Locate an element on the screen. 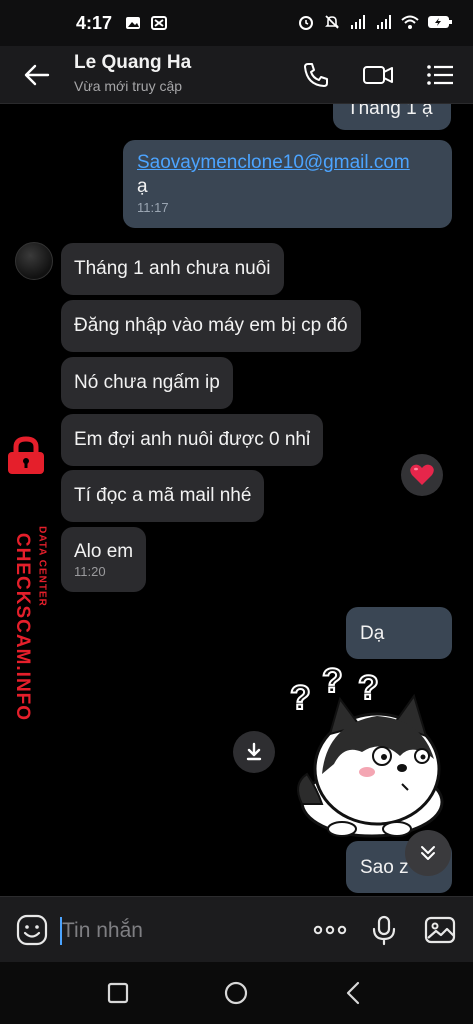 The width and height of the screenshot is (473, 1024). back-icon is located at coordinates (354, 993).